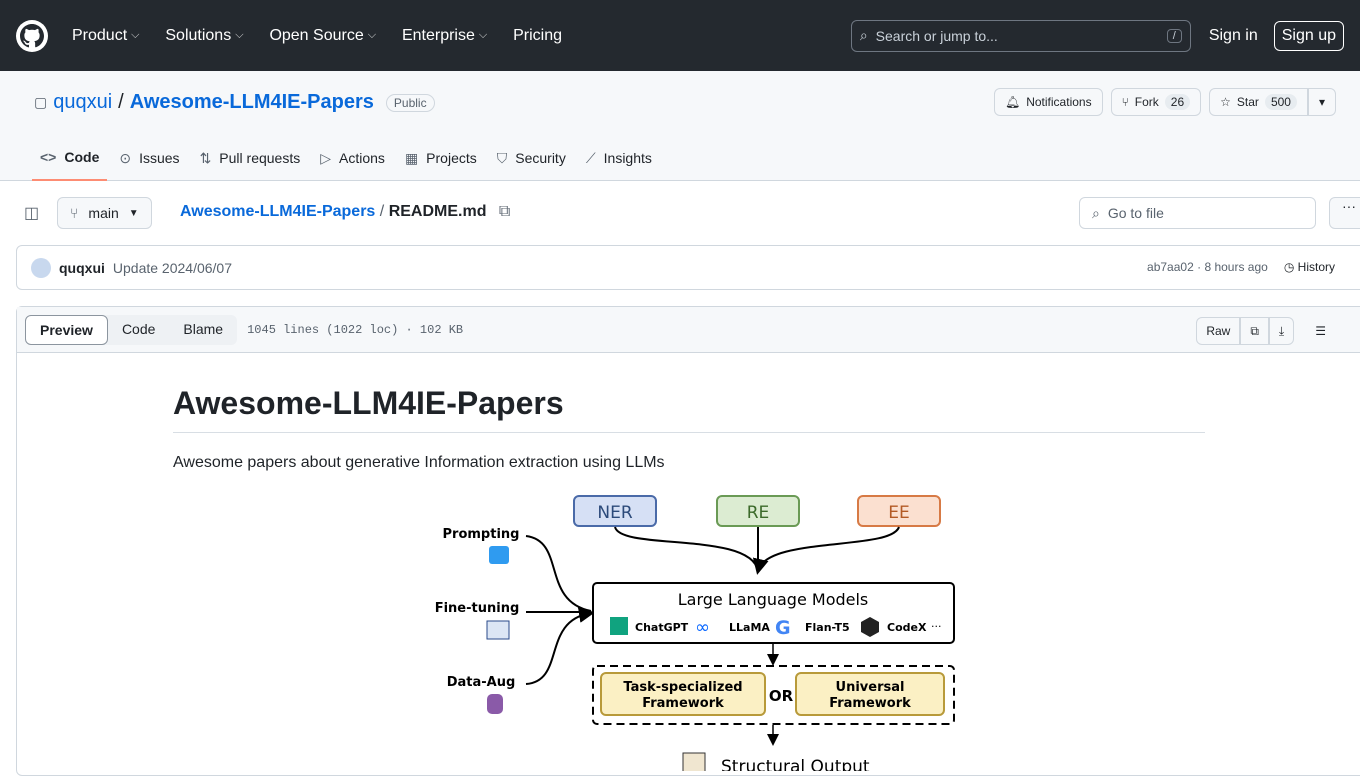  Describe the element at coordinates (1197, 213) in the screenshot. I see `go-to-file-input: ⌕ Go to file` at that location.